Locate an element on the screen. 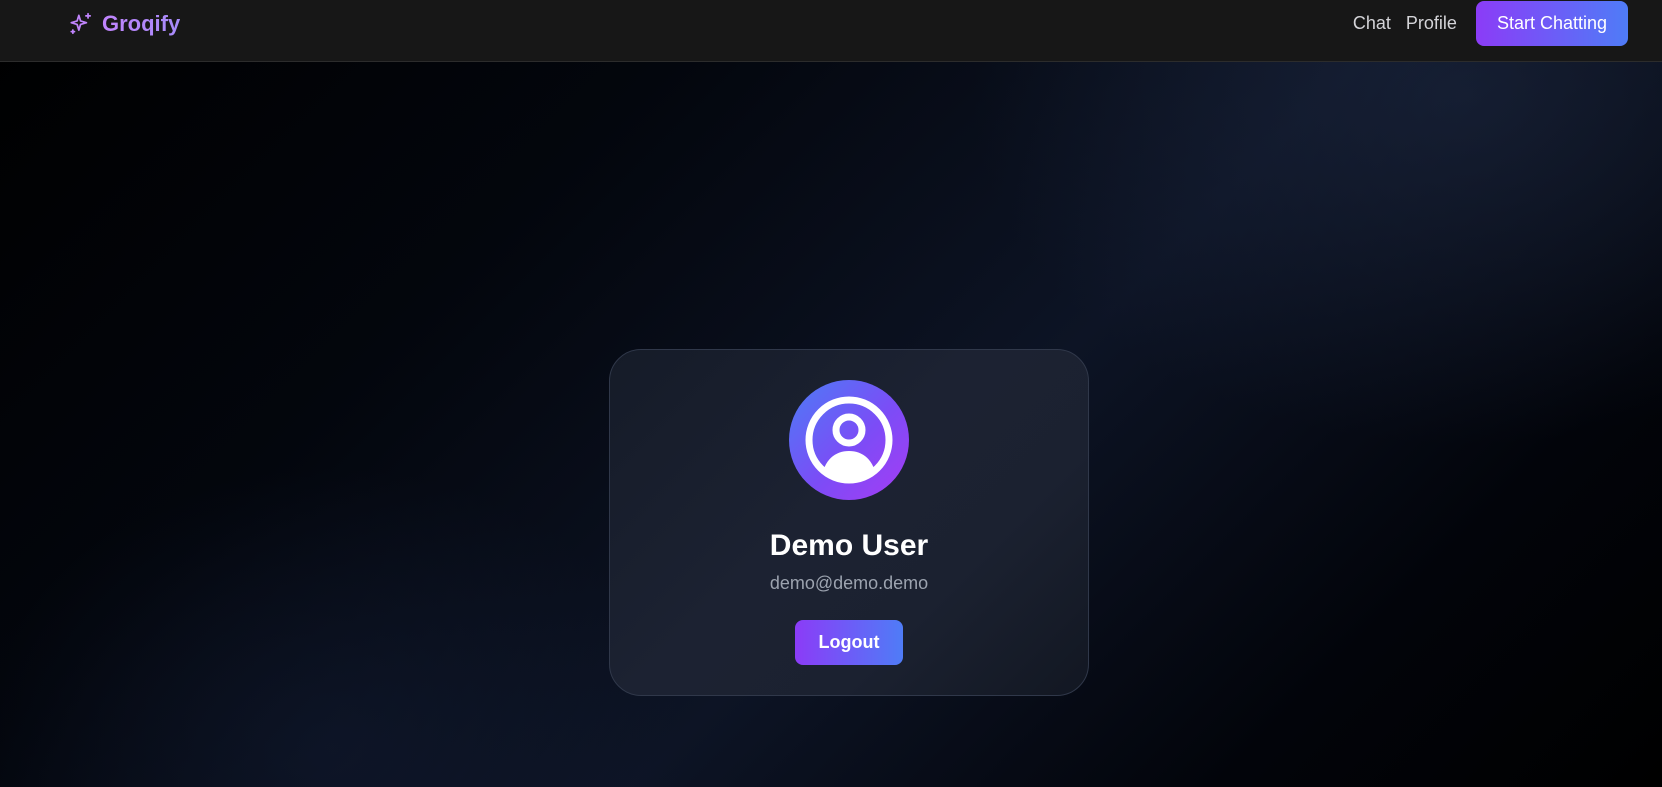 Image resolution: width=1662 pixels, height=787 pixels. logout-button: Logout is located at coordinates (849, 642).